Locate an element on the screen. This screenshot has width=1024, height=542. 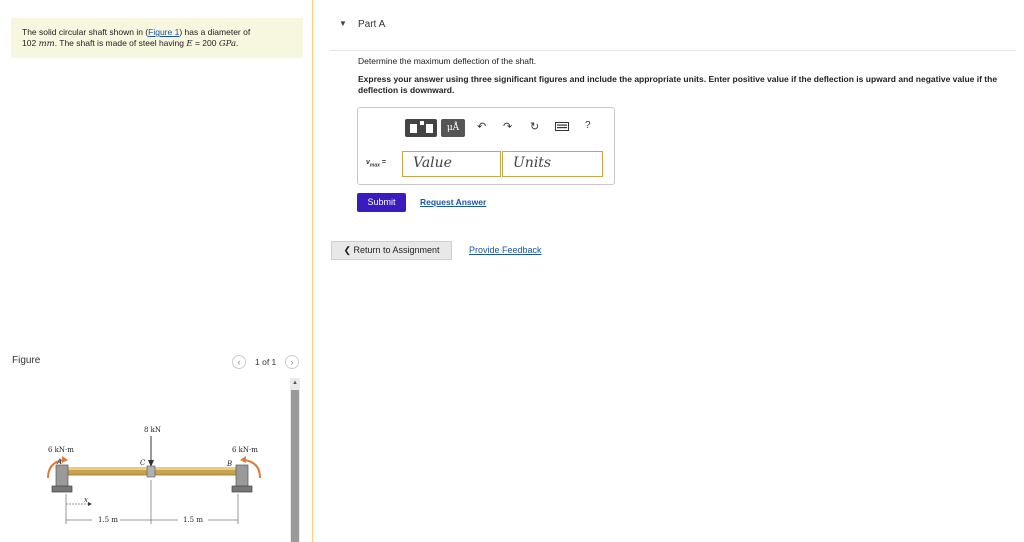
keyboard-icon is located at coordinates (562, 128).